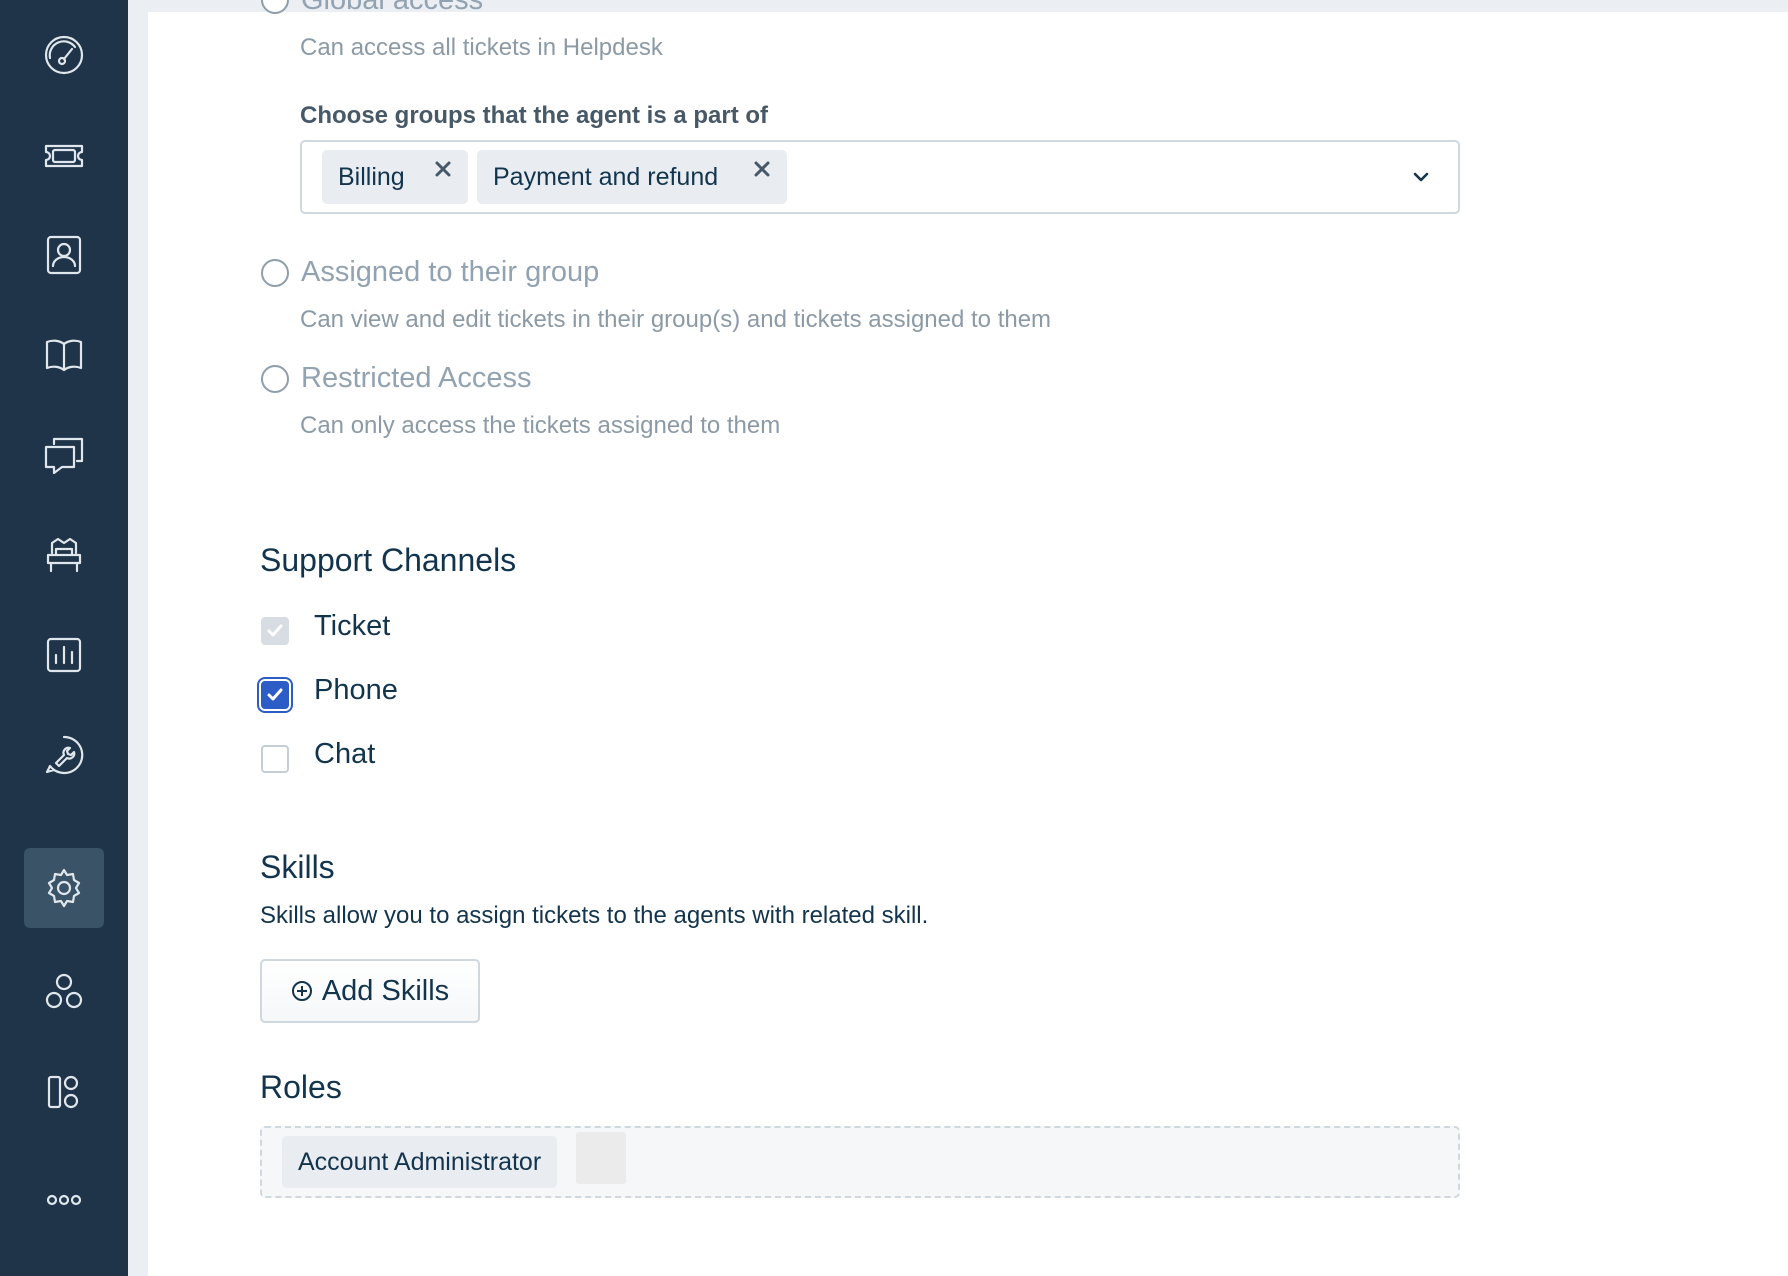  I want to click on chat-channel-label: Chat, so click(345, 754).